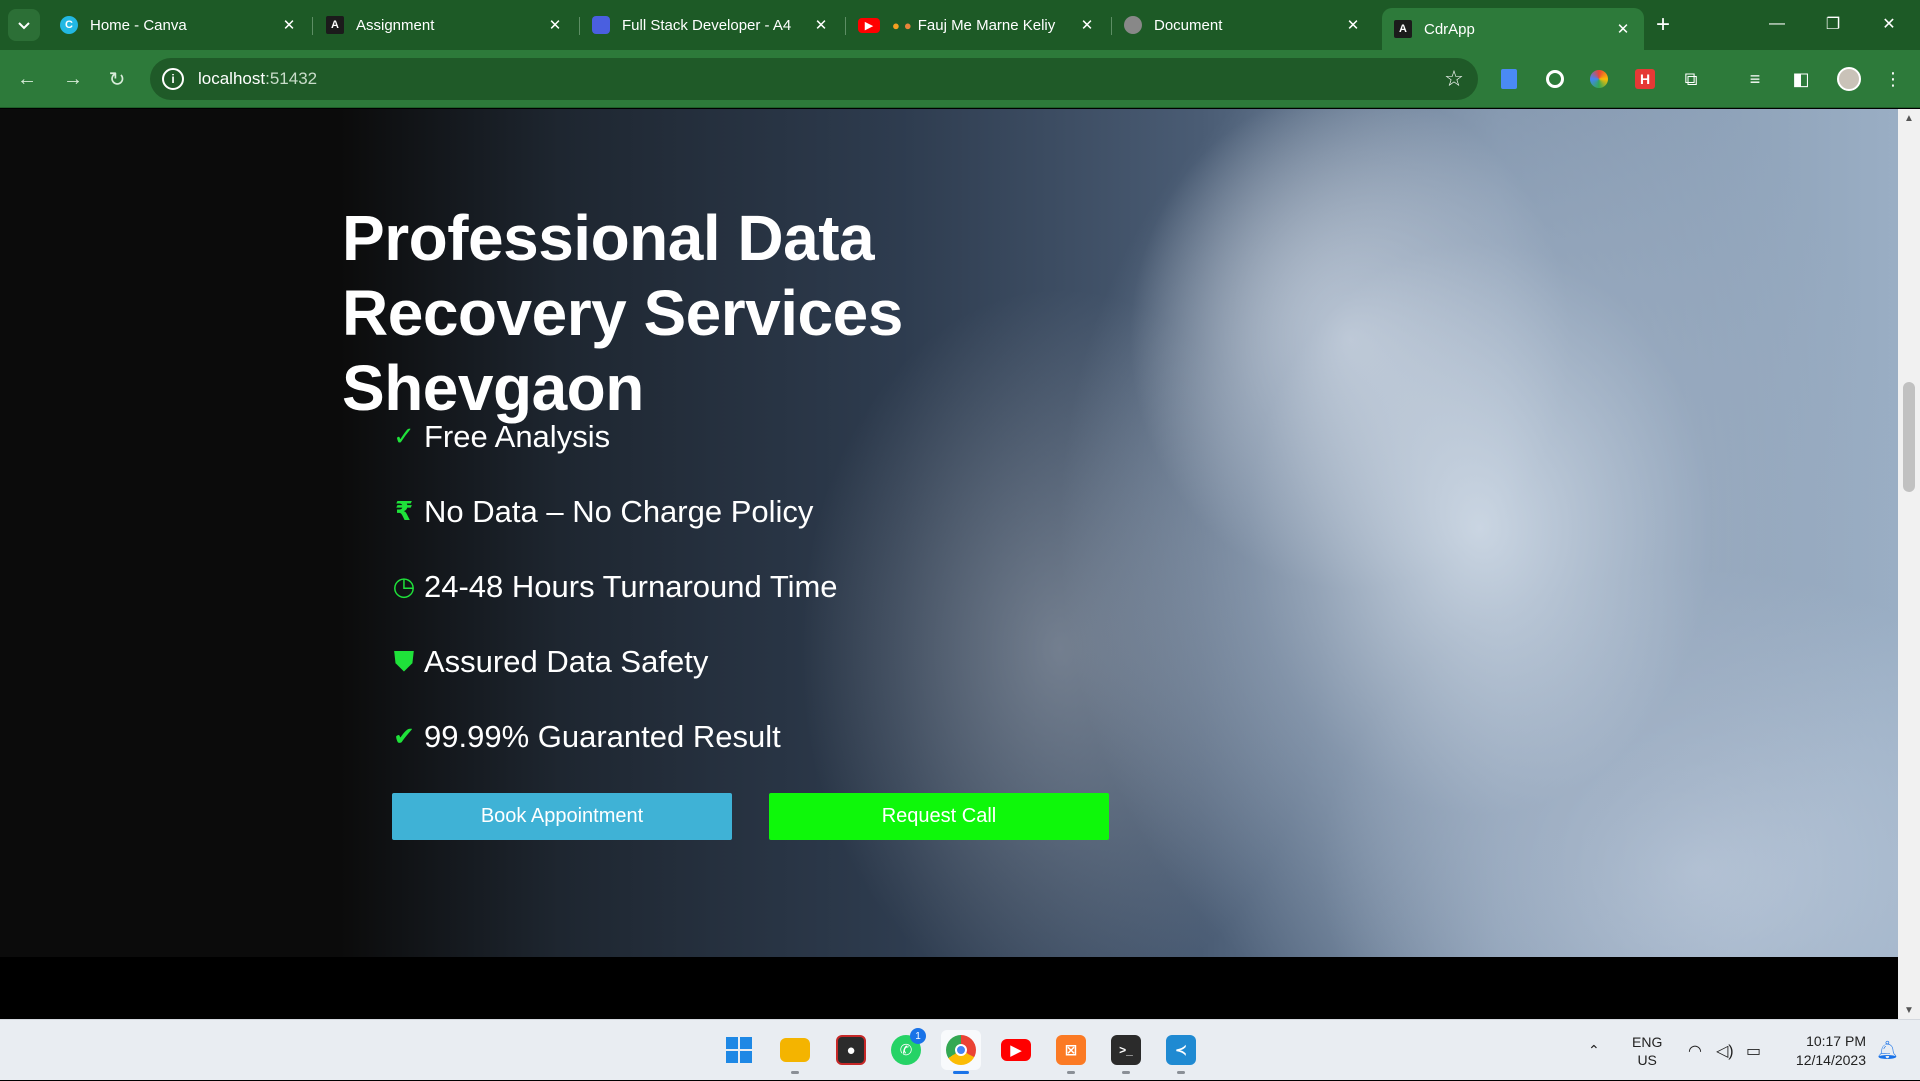 This screenshot has width=1920, height=1081. I want to click on scroll-down-arrow-icon: ▼, so click(1909, 1010).